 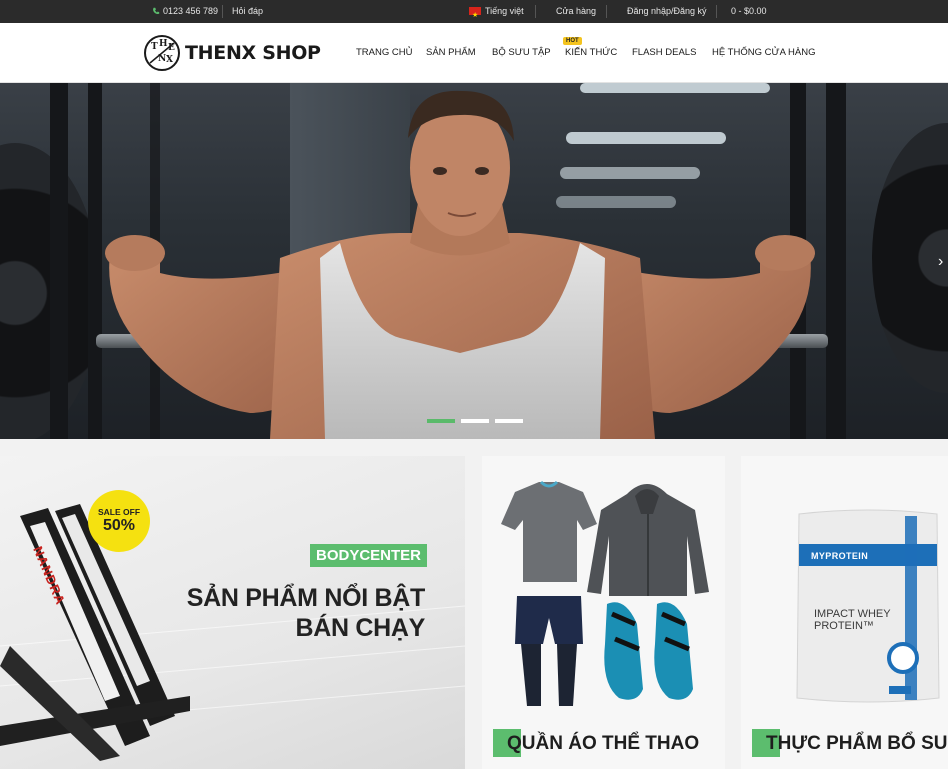 I want to click on logo-text: THENX SHOP, so click(x=253, y=53).